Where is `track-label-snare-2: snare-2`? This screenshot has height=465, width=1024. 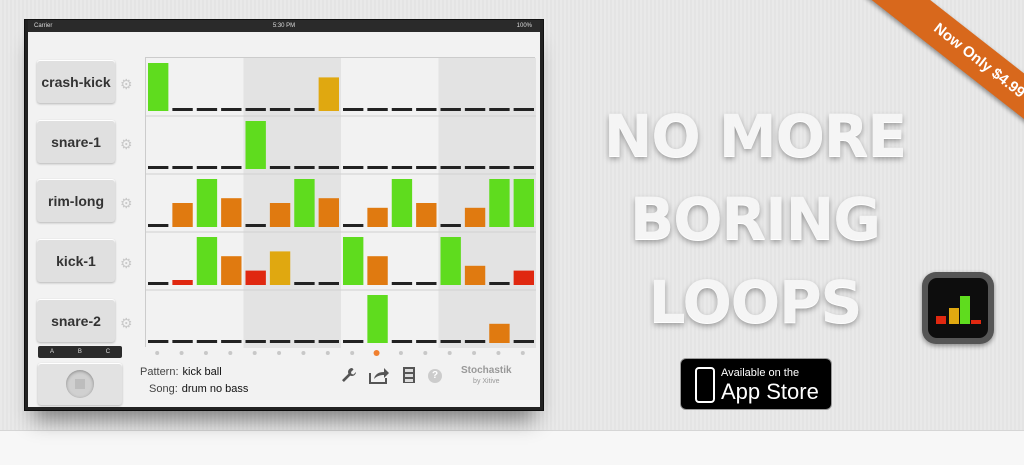
track-label-snare-2: snare-2 is located at coordinates (76, 320).